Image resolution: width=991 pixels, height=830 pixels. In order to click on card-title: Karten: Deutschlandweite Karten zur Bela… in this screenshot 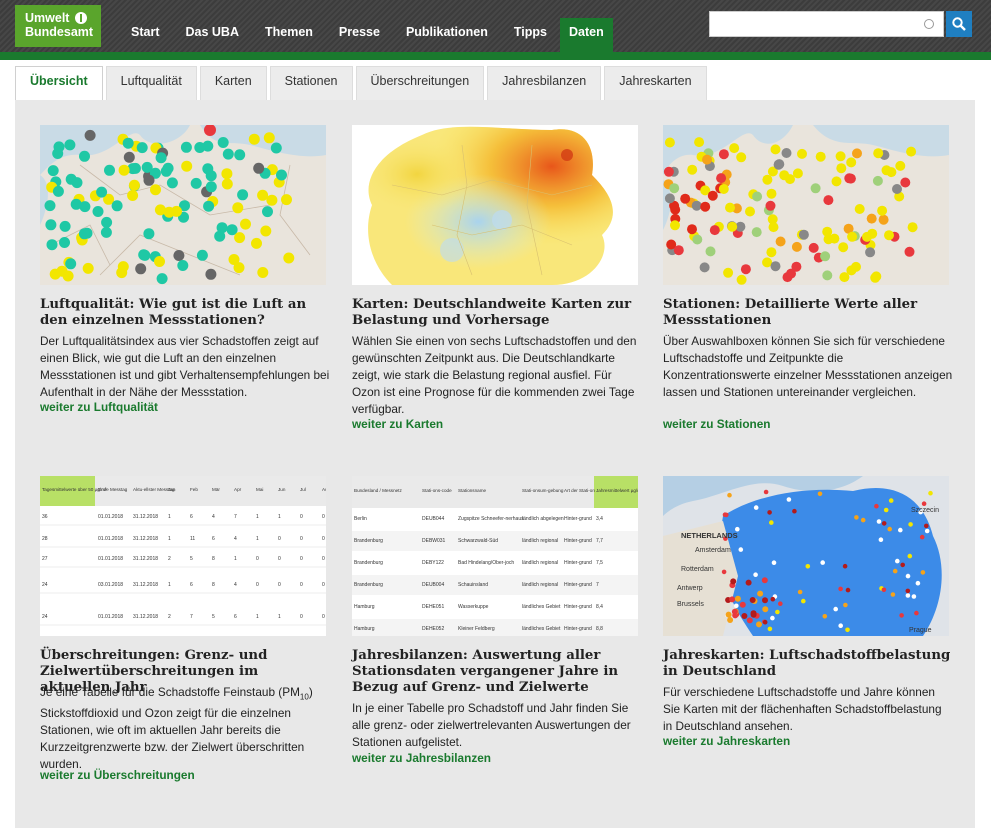, I will do `click(497, 313)`.